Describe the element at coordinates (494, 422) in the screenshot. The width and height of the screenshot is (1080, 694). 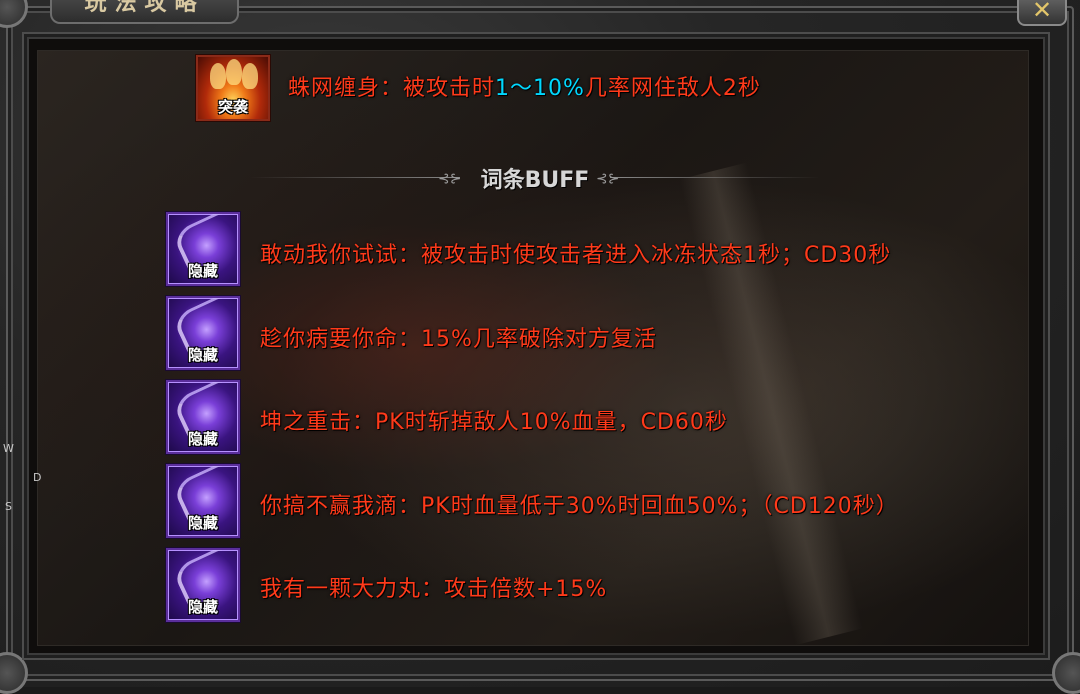
I see `buff-text-3: 坤之重击：PK时斩掉敌人10%血量，CD60秒` at that location.